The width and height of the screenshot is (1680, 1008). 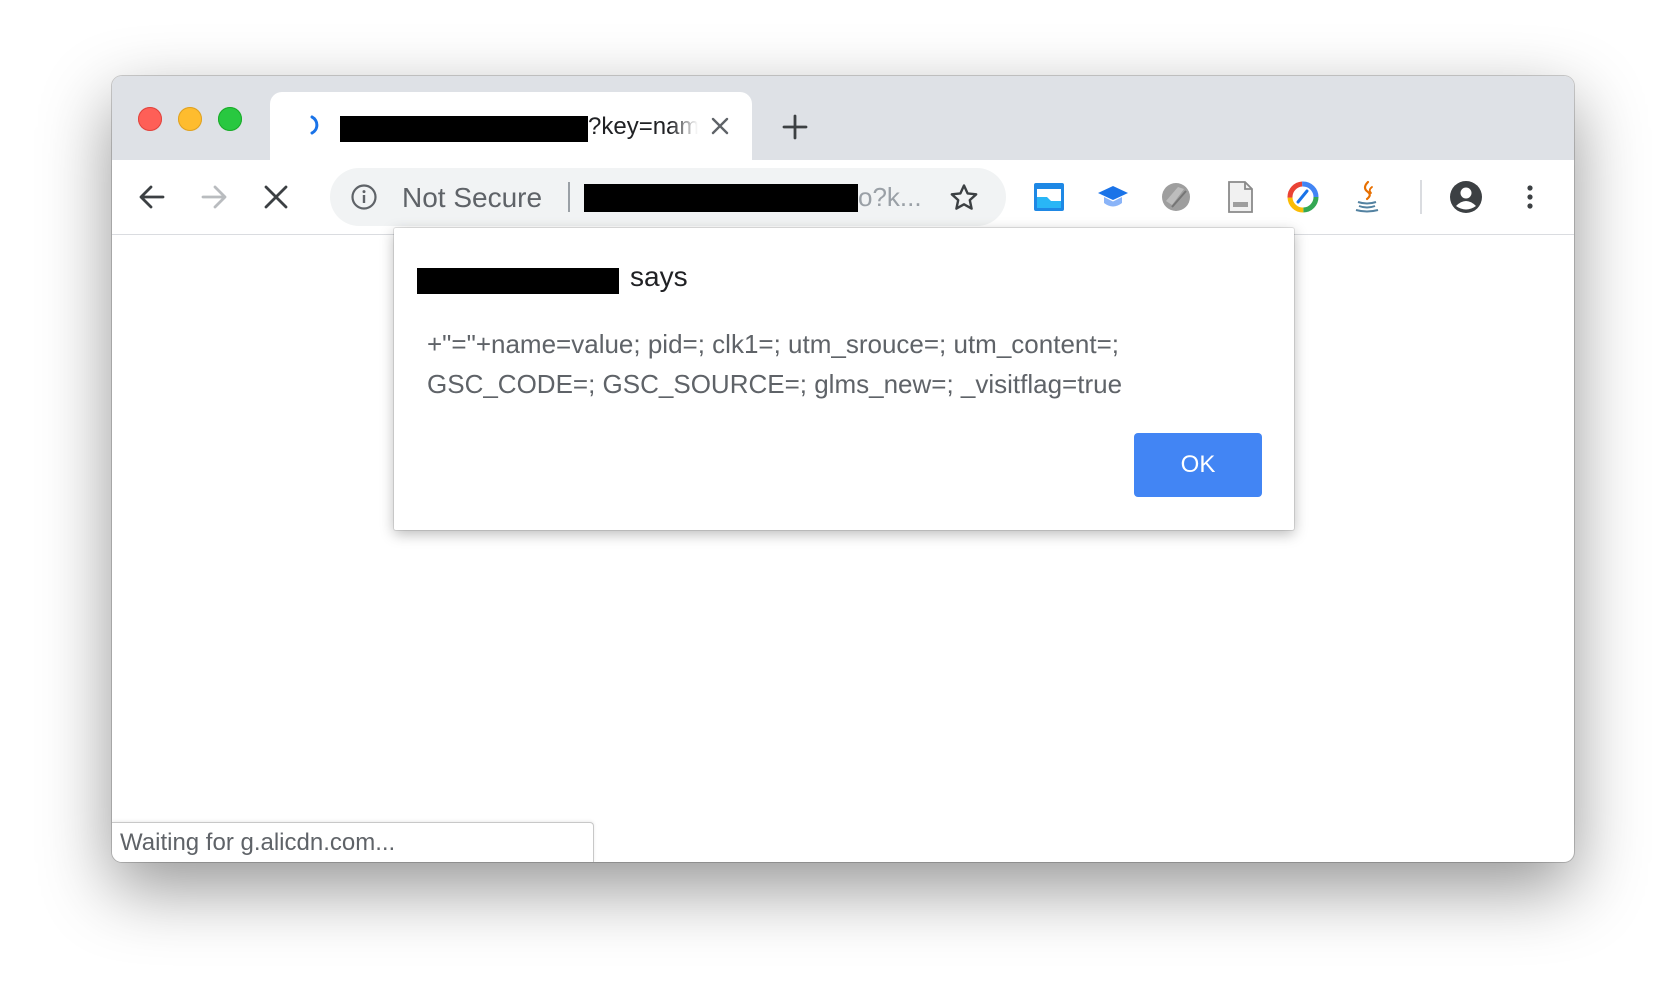 I want to click on zoom-window-button, so click(x=230, y=119).